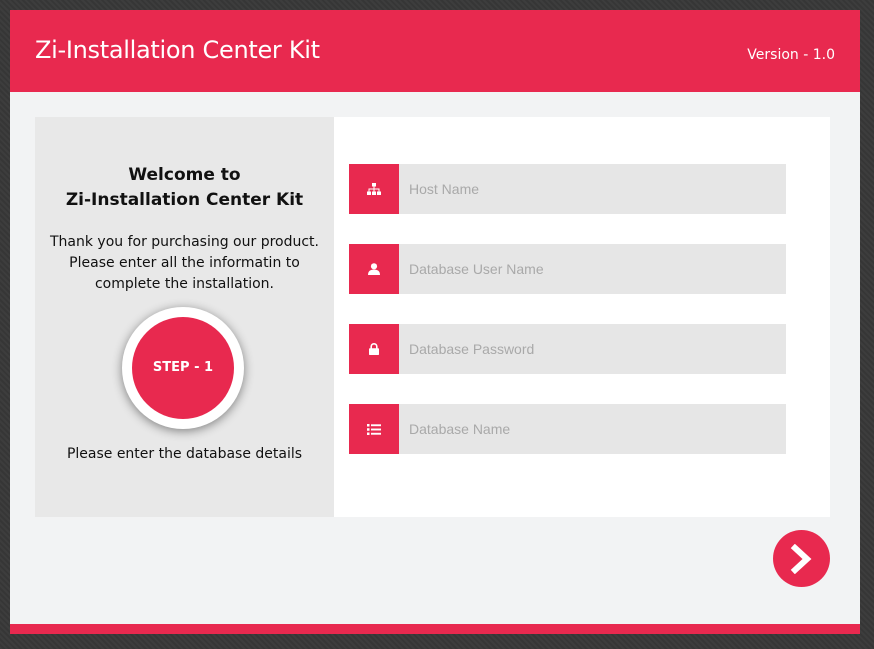 This screenshot has height=649, width=874. Describe the element at coordinates (435, 51) in the screenshot. I see `header-bar: Zi-Installation Center Kit Version - 1.0` at that location.